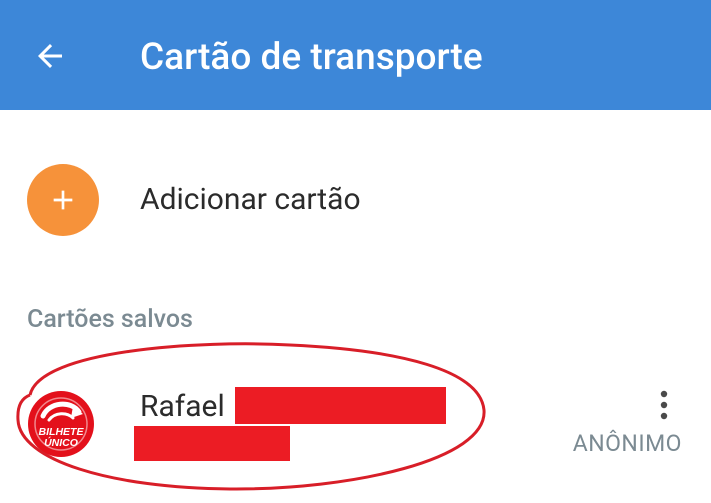 The image size is (711, 503). Describe the element at coordinates (311, 57) in the screenshot. I see `page-title: Cartão de transporte` at that location.